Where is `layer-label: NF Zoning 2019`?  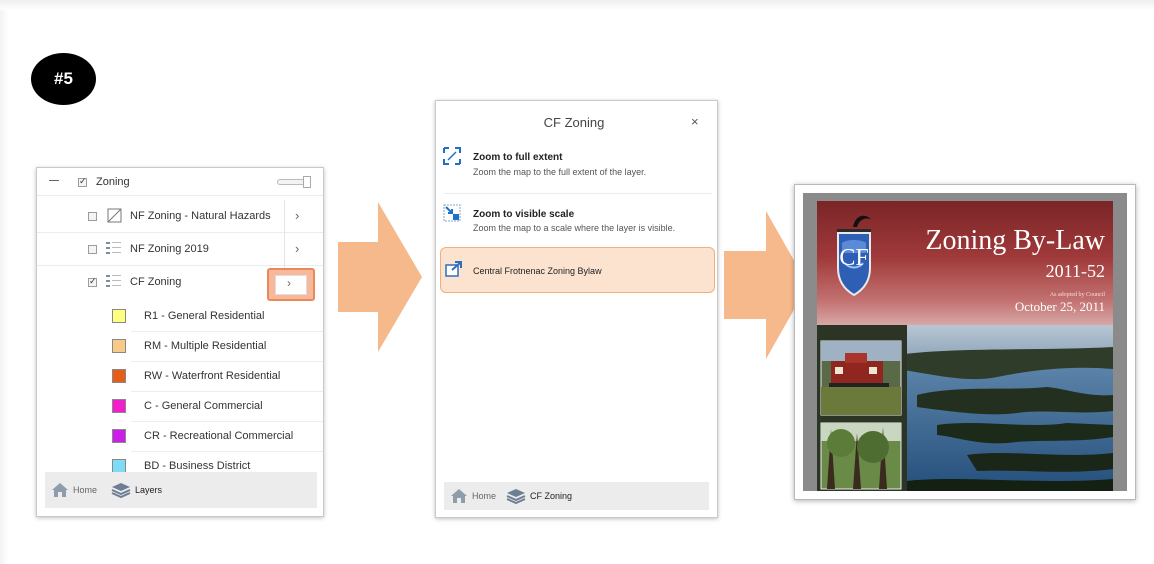
layer-label: NF Zoning 2019 is located at coordinates (169, 249).